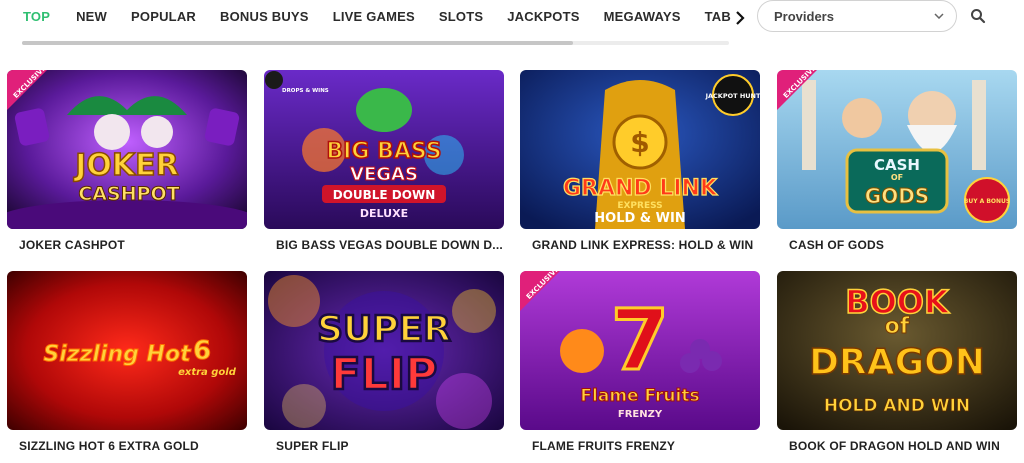 Image resolution: width=1024 pixels, height=463 pixels. I want to click on tab-popular: POPULAR, so click(163, 17).